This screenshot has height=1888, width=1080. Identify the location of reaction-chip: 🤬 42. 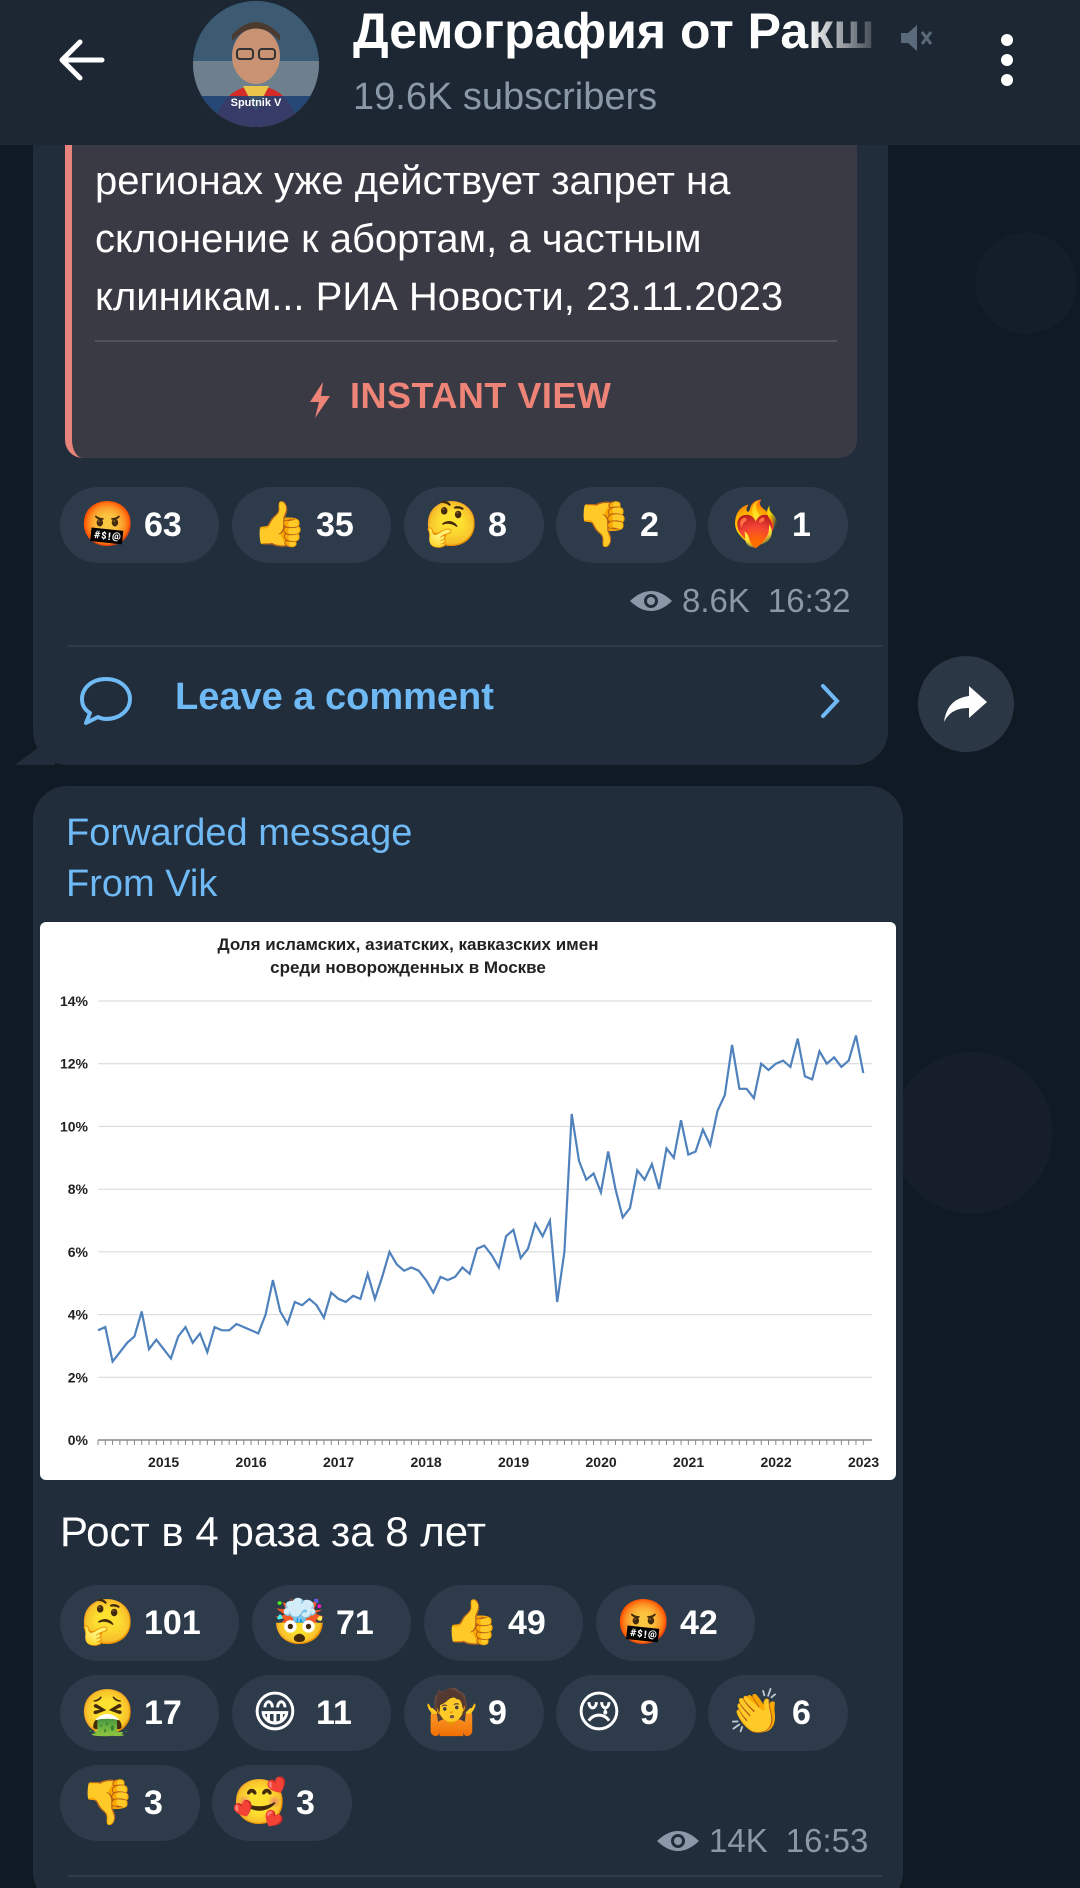
(675, 1623).